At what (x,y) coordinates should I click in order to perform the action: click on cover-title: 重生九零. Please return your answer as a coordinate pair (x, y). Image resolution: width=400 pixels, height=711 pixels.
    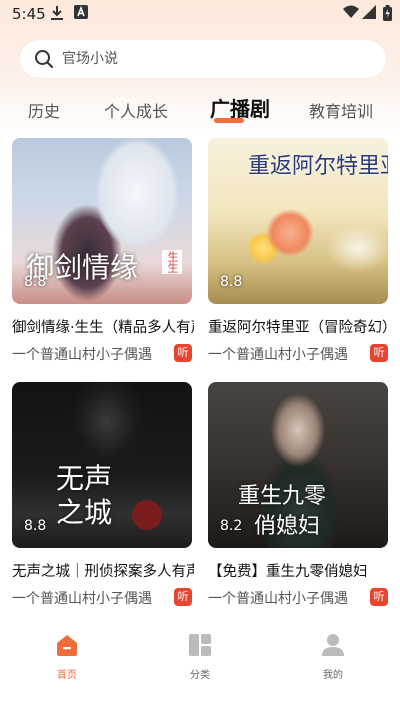
    Looking at the image, I should click on (282, 496).